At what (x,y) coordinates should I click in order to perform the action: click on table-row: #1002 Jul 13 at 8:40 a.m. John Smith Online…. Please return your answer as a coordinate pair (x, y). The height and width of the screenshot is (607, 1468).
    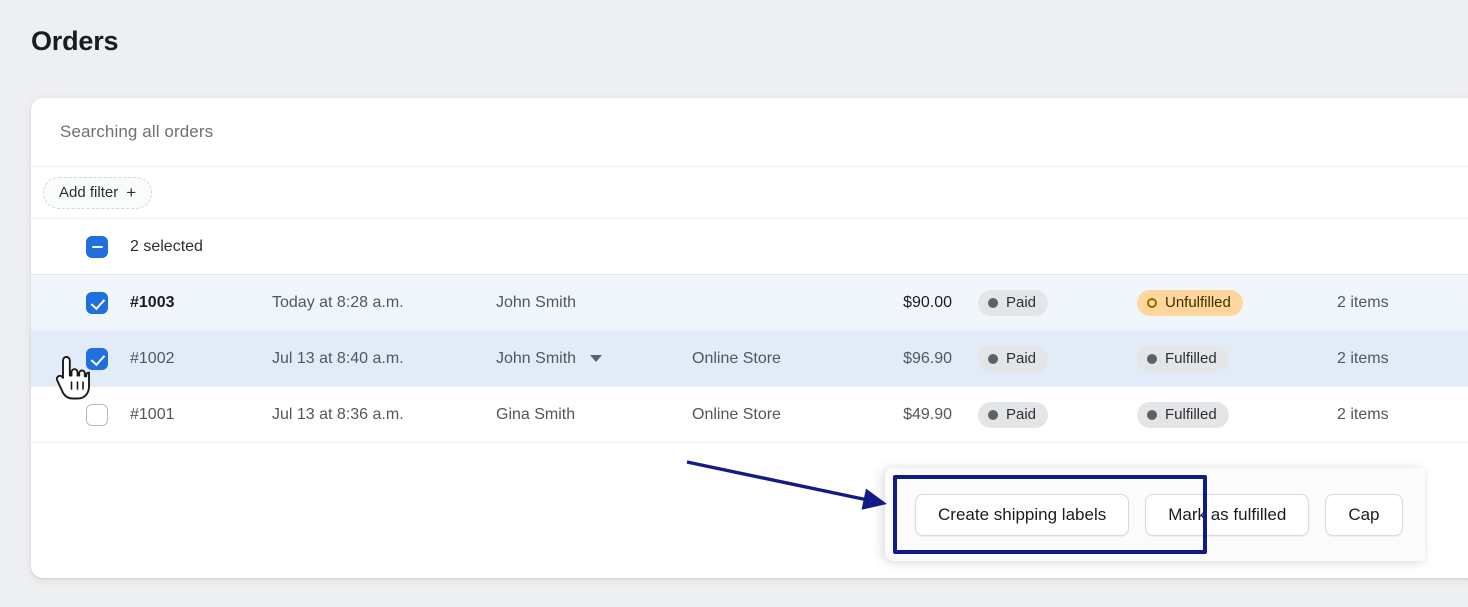
    Looking at the image, I should click on (749, 359).